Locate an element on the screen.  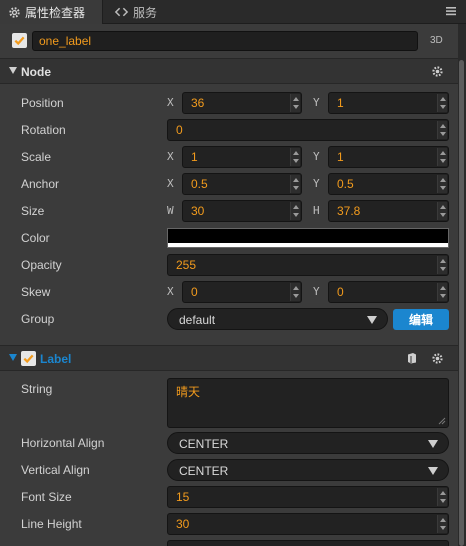
scale-x-input: 1 is located at coordinates (242, 157).